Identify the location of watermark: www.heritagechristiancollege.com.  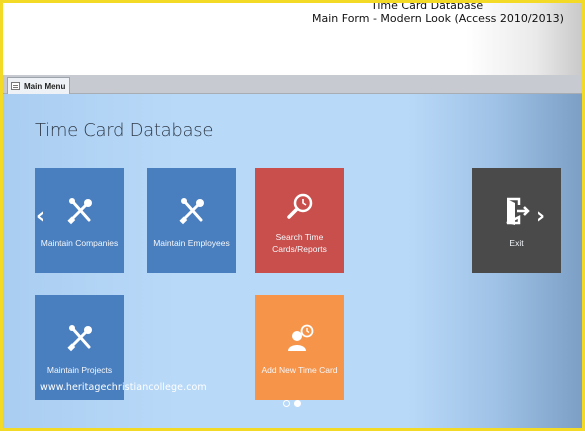
(123, 387).